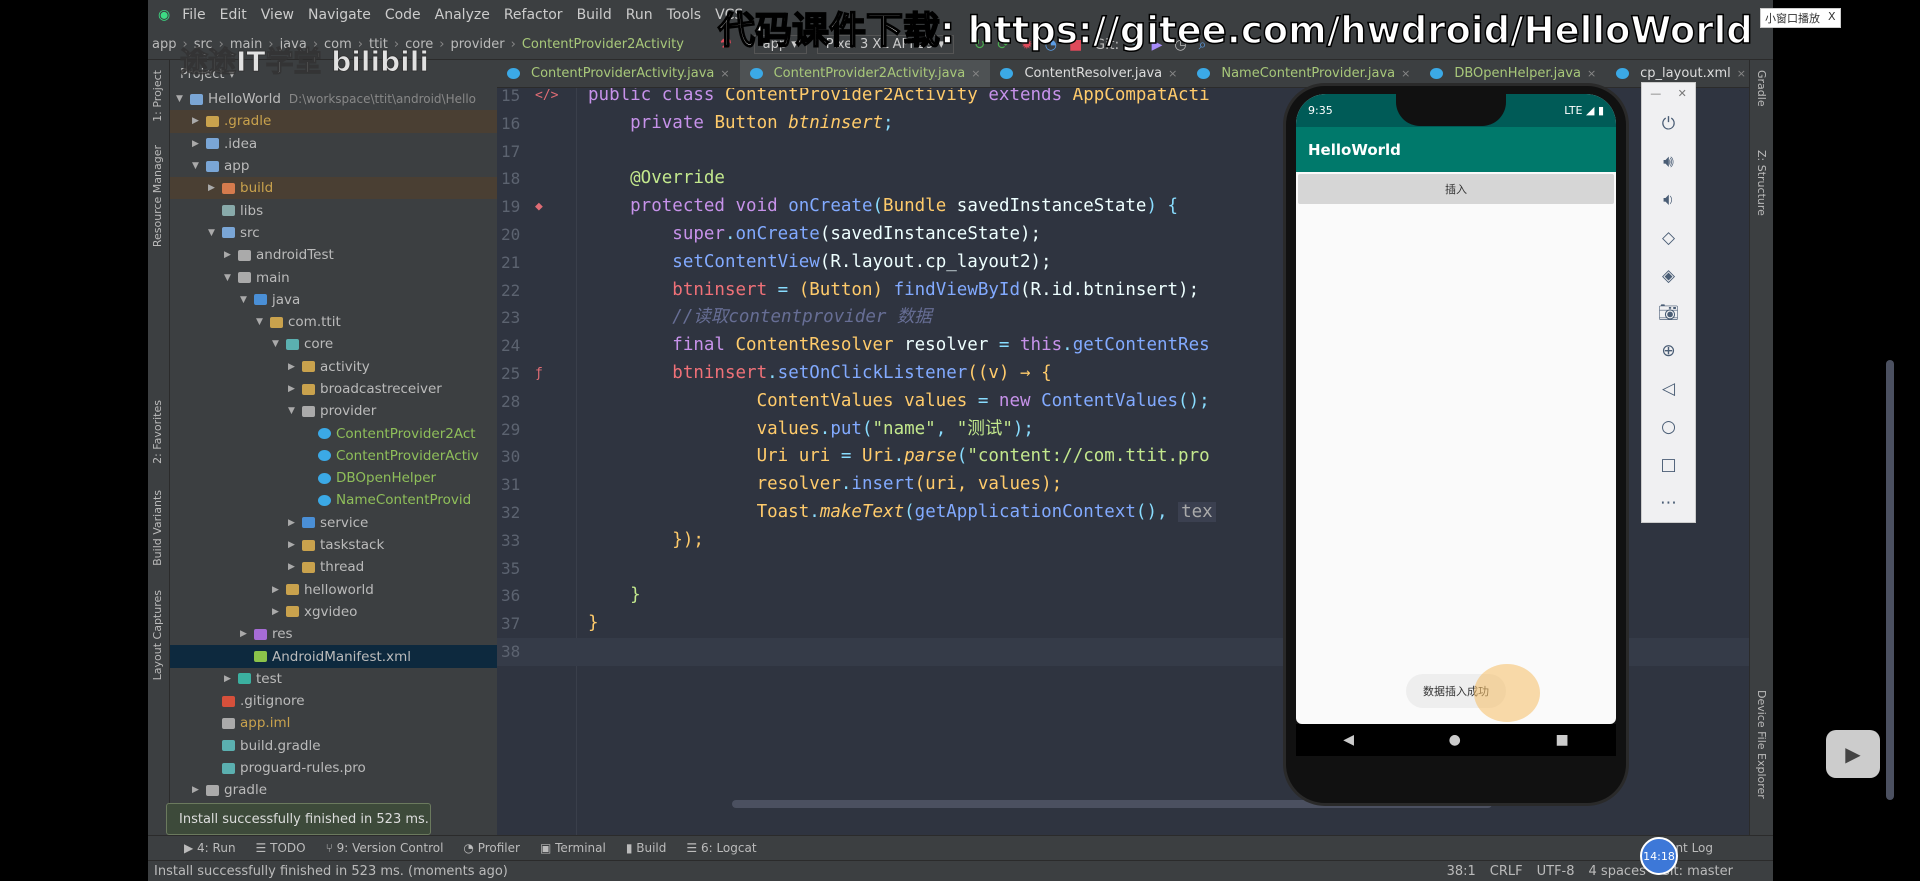 The height and width of the screenshot is (881, 1920). I want to click on tree-item: ▶ test, so click(333, 679).